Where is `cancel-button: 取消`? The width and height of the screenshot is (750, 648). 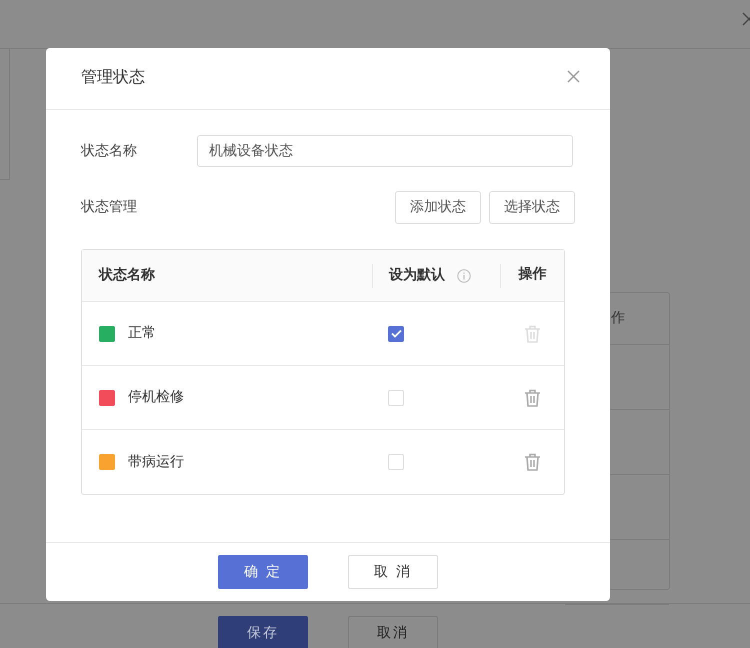 cancel-button: 取消 is located at coordinates (393, 632).